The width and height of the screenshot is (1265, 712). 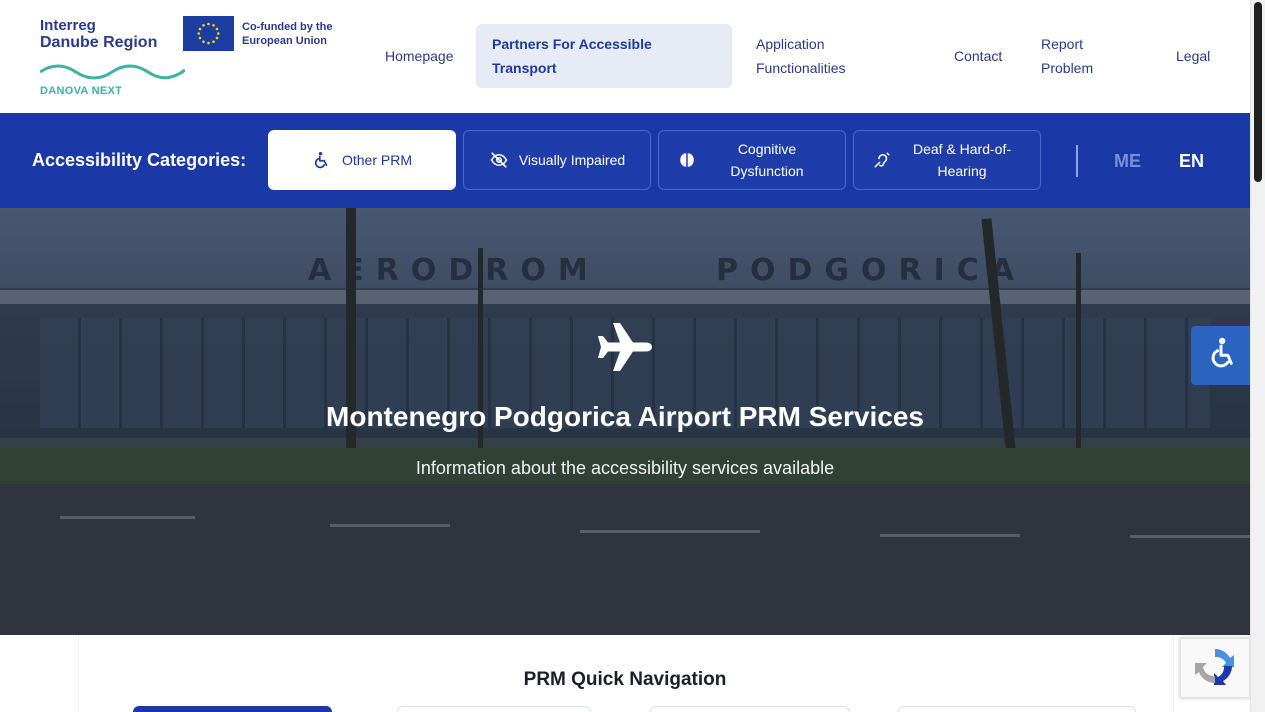 I want to click on recaptcha-badge, so click(x=1215, y=668).